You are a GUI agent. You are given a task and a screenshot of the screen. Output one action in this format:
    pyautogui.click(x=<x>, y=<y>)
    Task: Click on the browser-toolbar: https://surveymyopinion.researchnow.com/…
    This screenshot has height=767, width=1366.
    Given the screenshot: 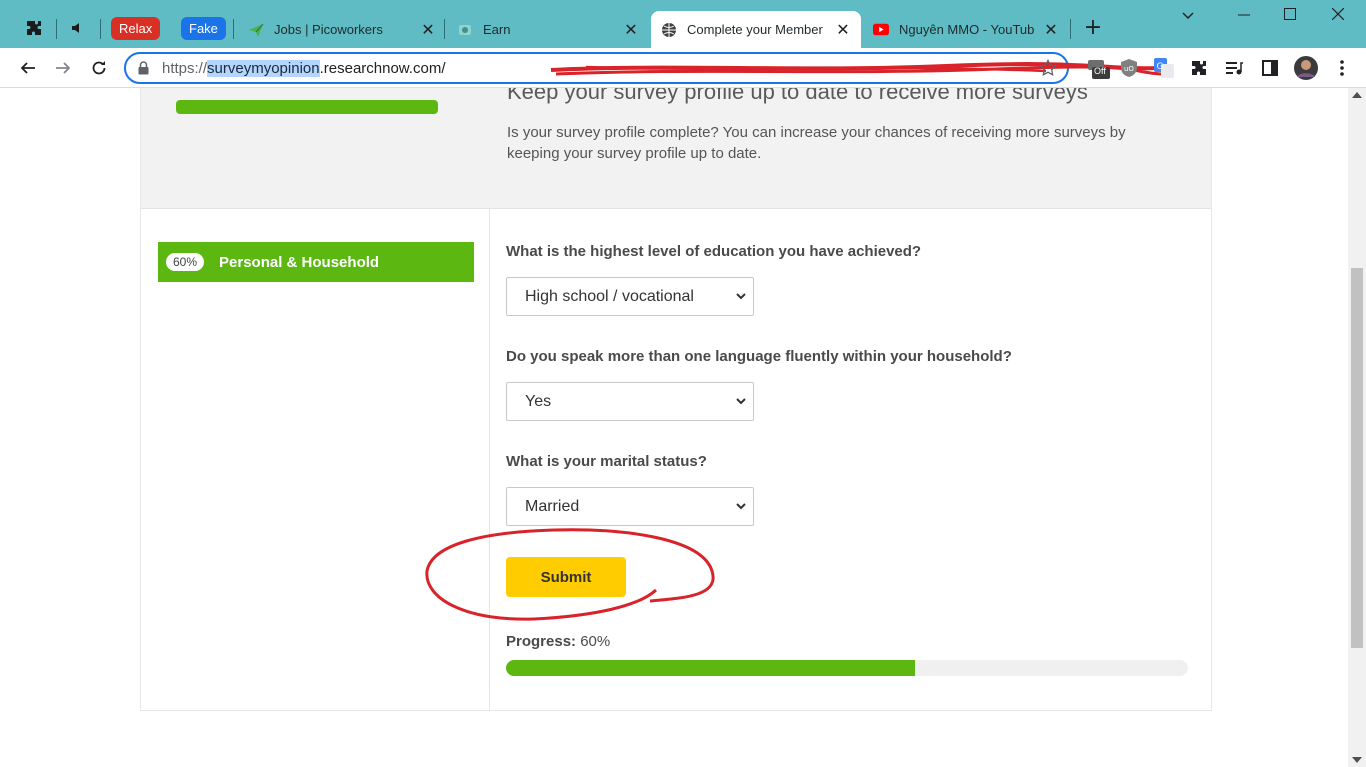 What is the action you would take?
    pyautogui.click(x=683, y=68)
    